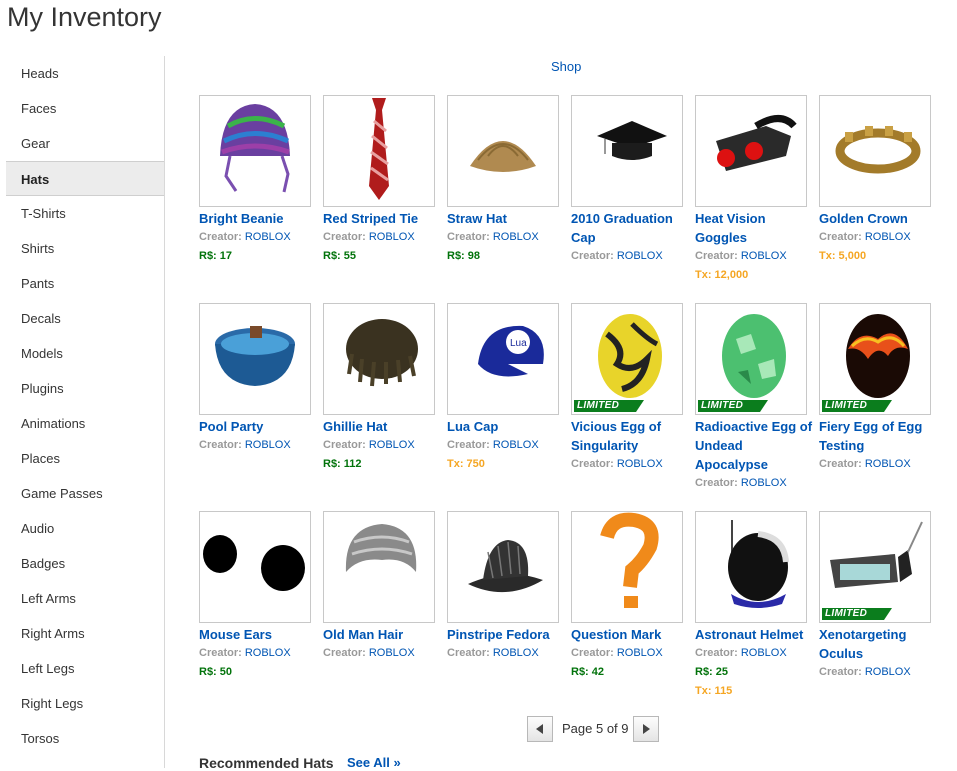 The height and width of the screenshot is (771, 957). Describe the element at coordinates (85, 598) in the screenshot. I see `sidebar-item-left-arms: Left Arms` at that location.